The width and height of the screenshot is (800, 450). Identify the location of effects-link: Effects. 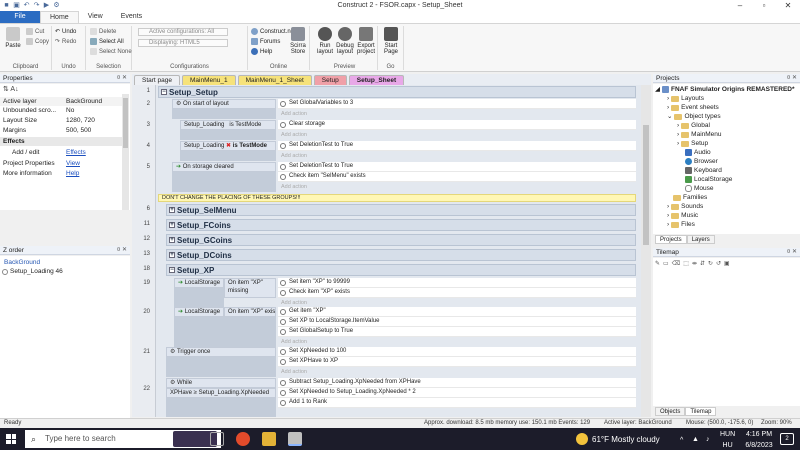
(76, 152).